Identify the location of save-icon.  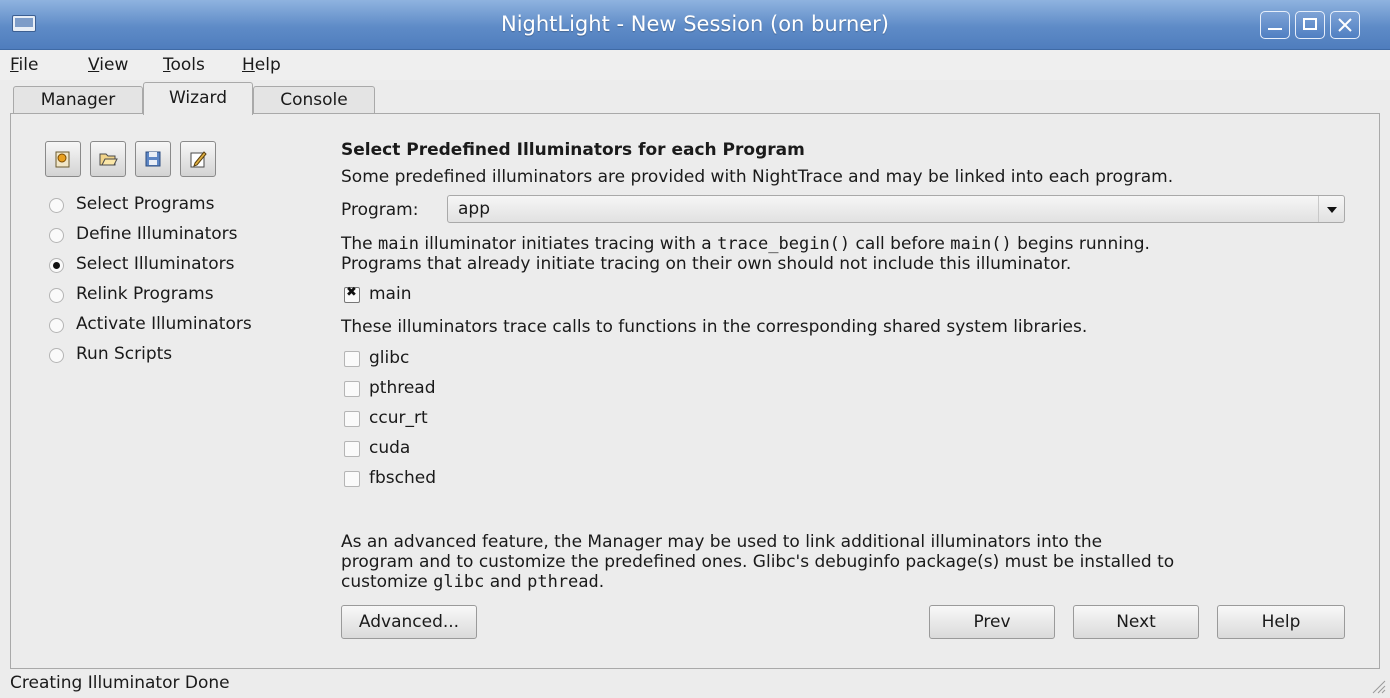
(153, 159).